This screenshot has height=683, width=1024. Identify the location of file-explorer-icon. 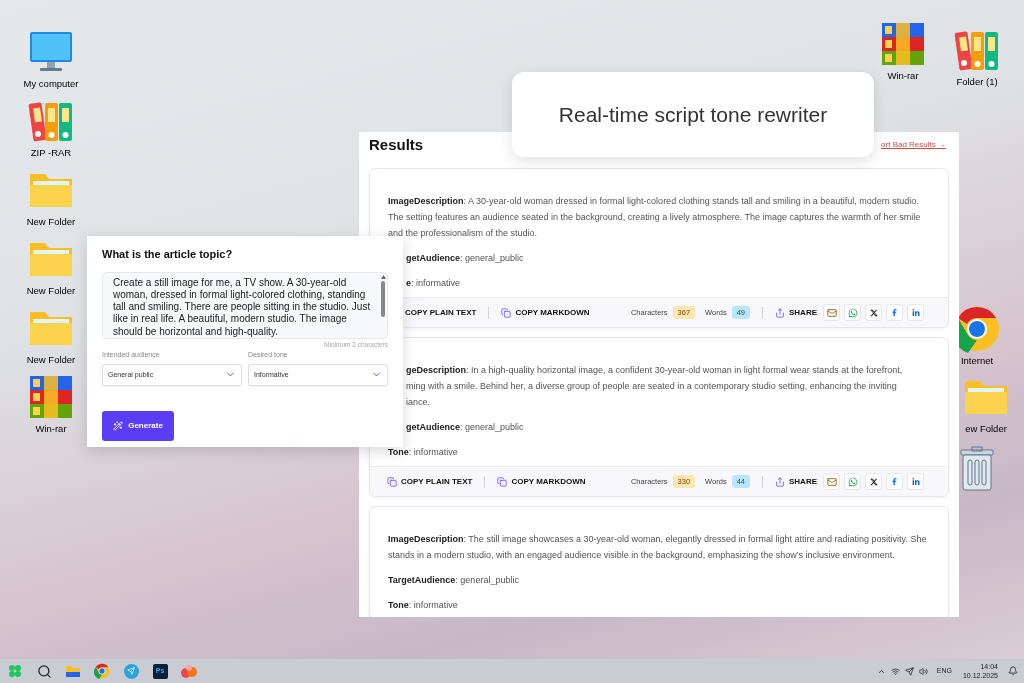
(73, 671).